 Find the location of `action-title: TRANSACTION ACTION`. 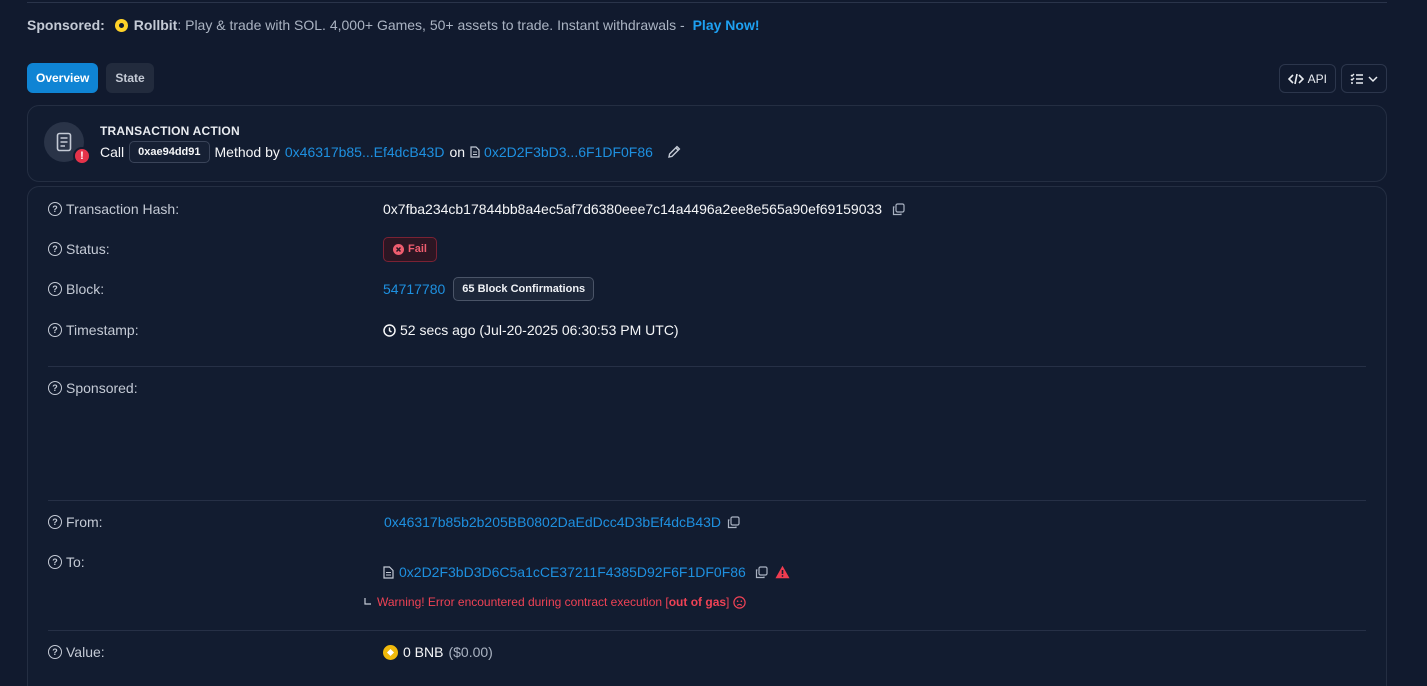

action-title: TRANSACTION ACTION is located at coordinates (170, 131).